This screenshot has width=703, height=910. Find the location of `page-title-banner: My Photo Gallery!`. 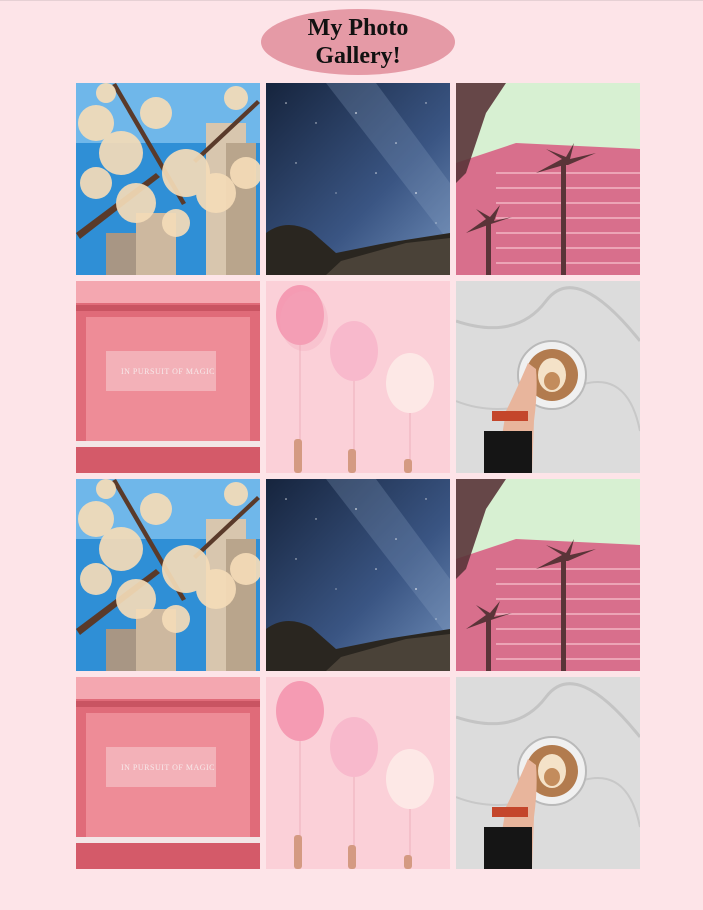

page-title-banner: My Photo Gallery! is located at coordinates (358, 42).